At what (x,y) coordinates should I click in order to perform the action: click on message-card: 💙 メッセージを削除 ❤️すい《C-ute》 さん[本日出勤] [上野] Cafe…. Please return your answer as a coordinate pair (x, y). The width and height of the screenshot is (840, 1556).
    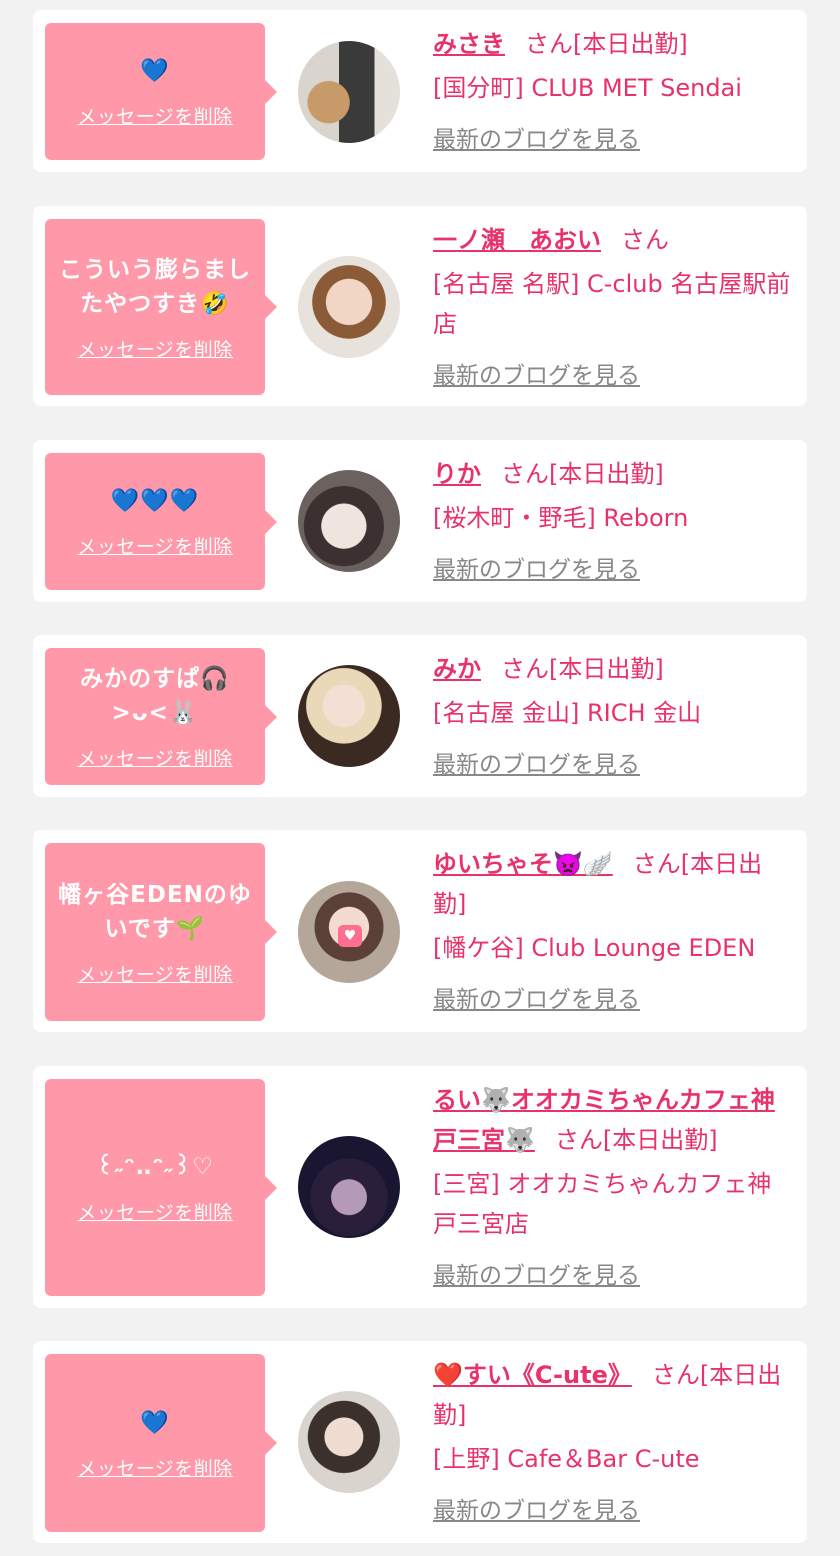
    Looking at the image, I should click on (420, 1442).